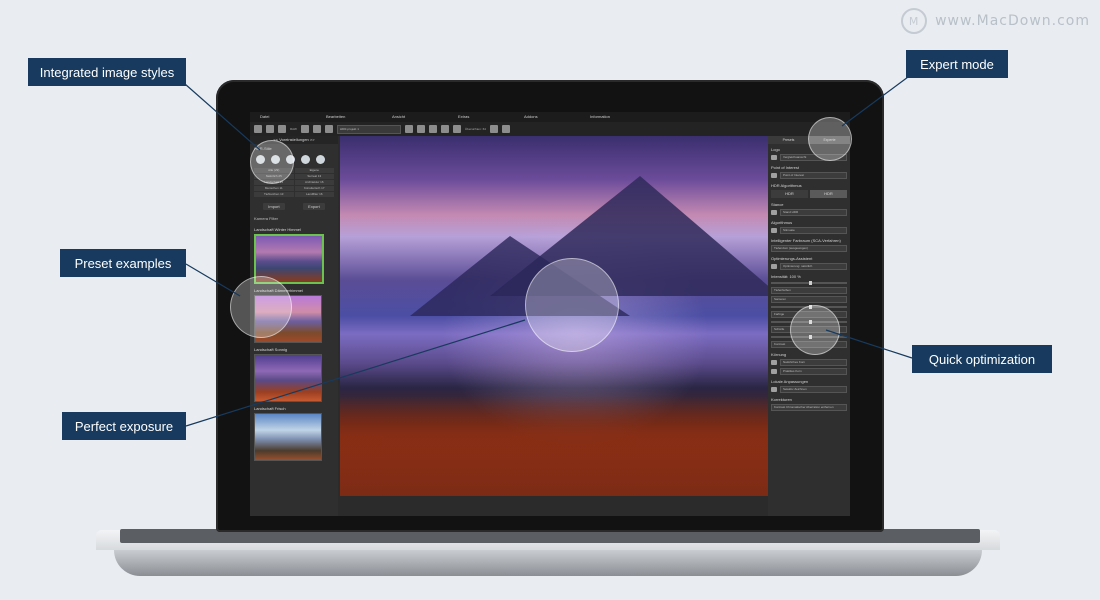  Describe the element at coordinates (809, 194) in the screenshot. I see `hdr-buttons: HDR HDR` at that location.